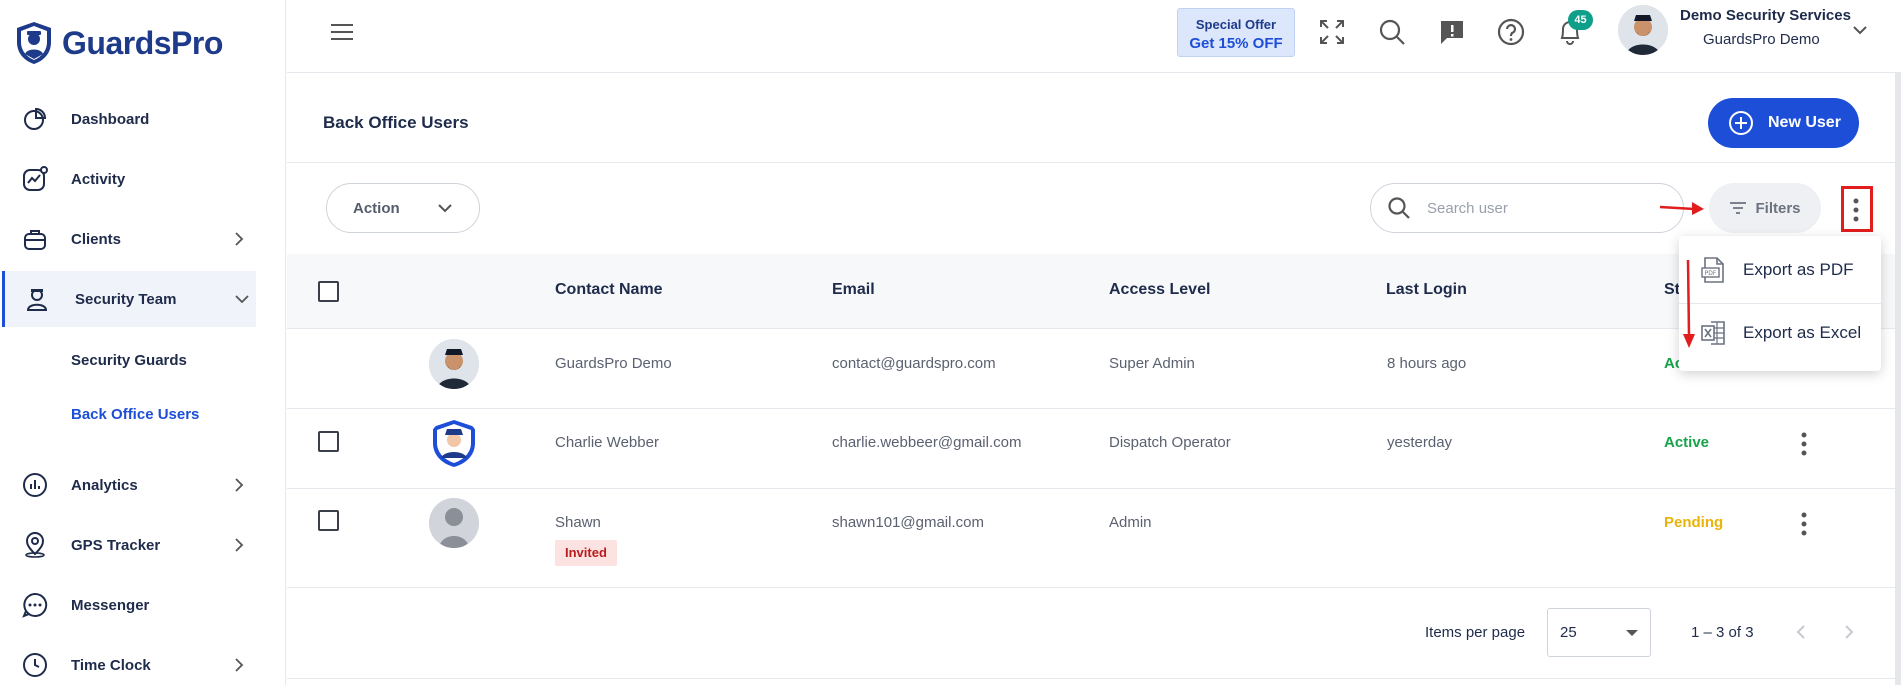 Image resolution: width=1901 pixels, height=693 pixels. I want to click on sidebar-item-clients: Clients, so click(143, 239).